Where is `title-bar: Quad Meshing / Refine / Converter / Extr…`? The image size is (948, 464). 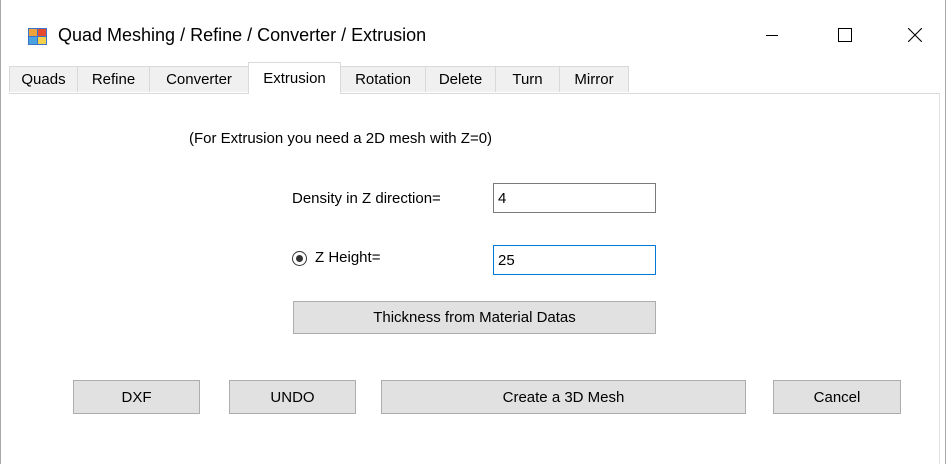
title-bar: Quad Meshing / Refine / Converter / Extr… is located at coordinates (473, 30).